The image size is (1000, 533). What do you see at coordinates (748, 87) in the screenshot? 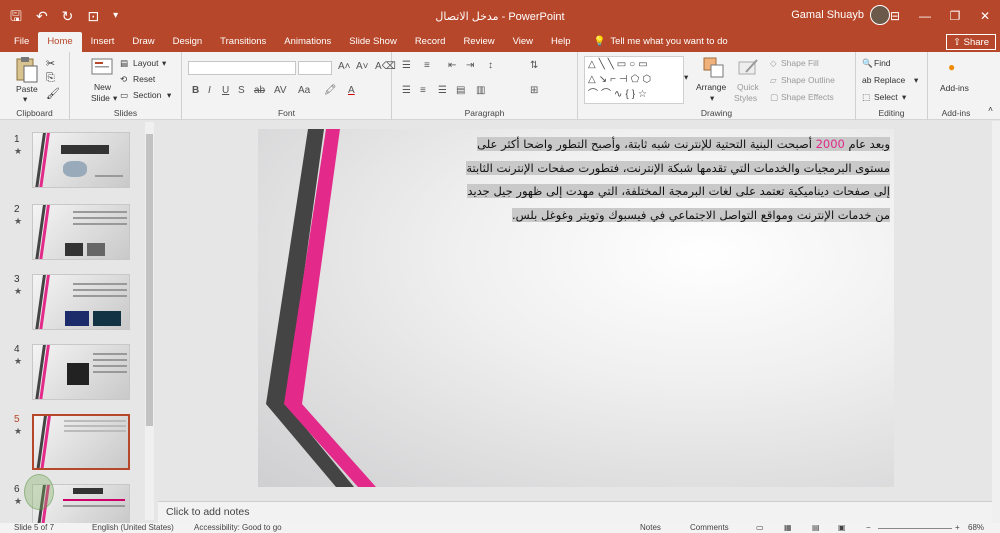
I see `quick-styles-button: Quick` at bounding box center [748, 87].